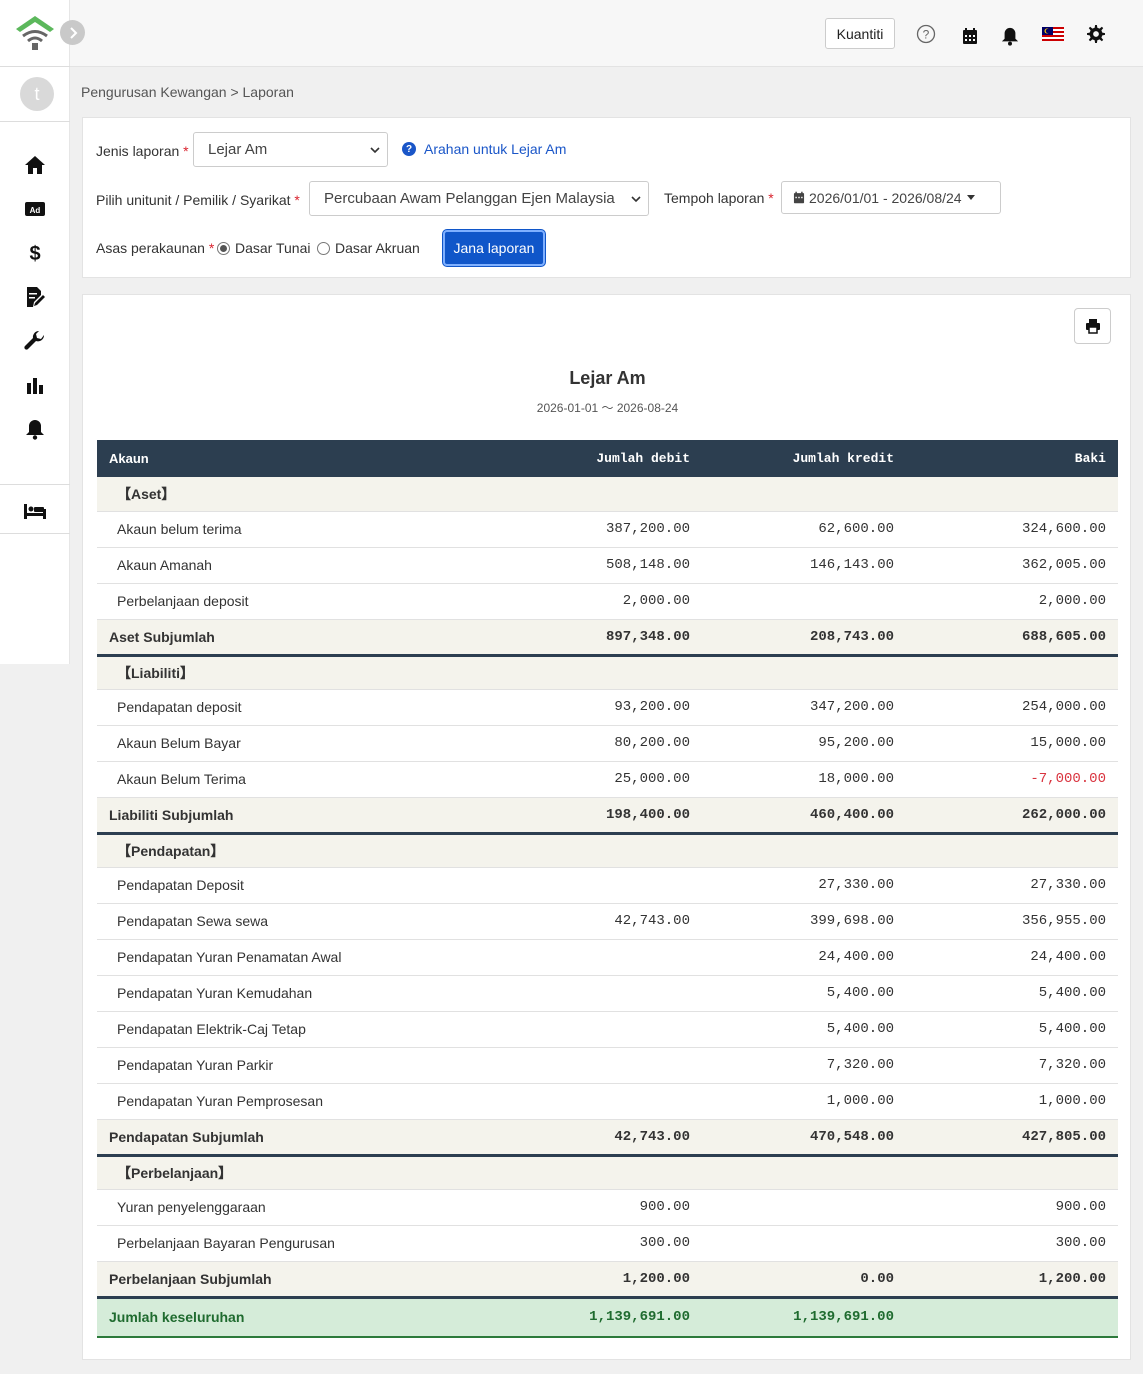 The image size is (1143, 1374). Describe the element at coordinates (599, 458) in the screenshot. I see `column-header-debit: Jumlah debit` at that location.